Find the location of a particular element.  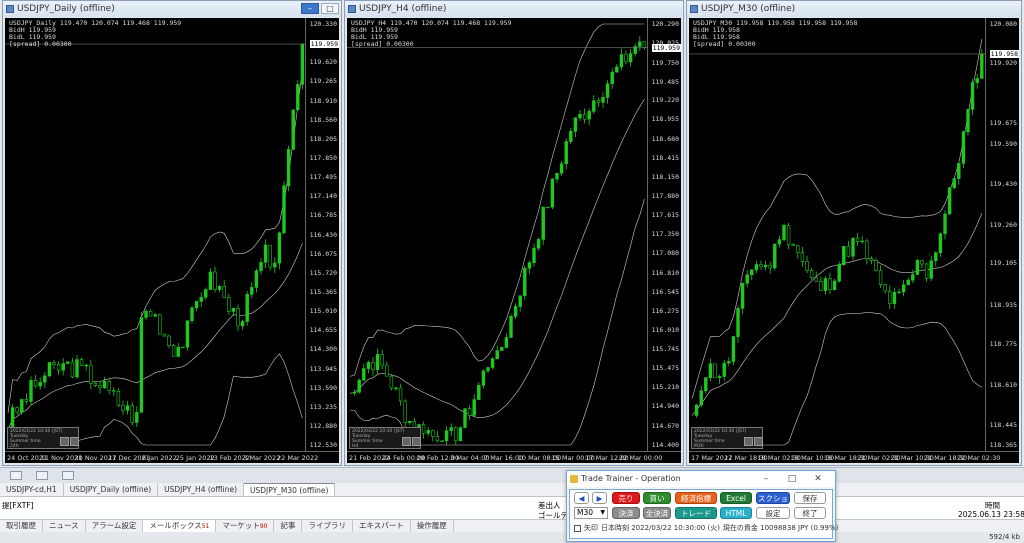

close-icon: ✕ is located at coordinates (818, 479).